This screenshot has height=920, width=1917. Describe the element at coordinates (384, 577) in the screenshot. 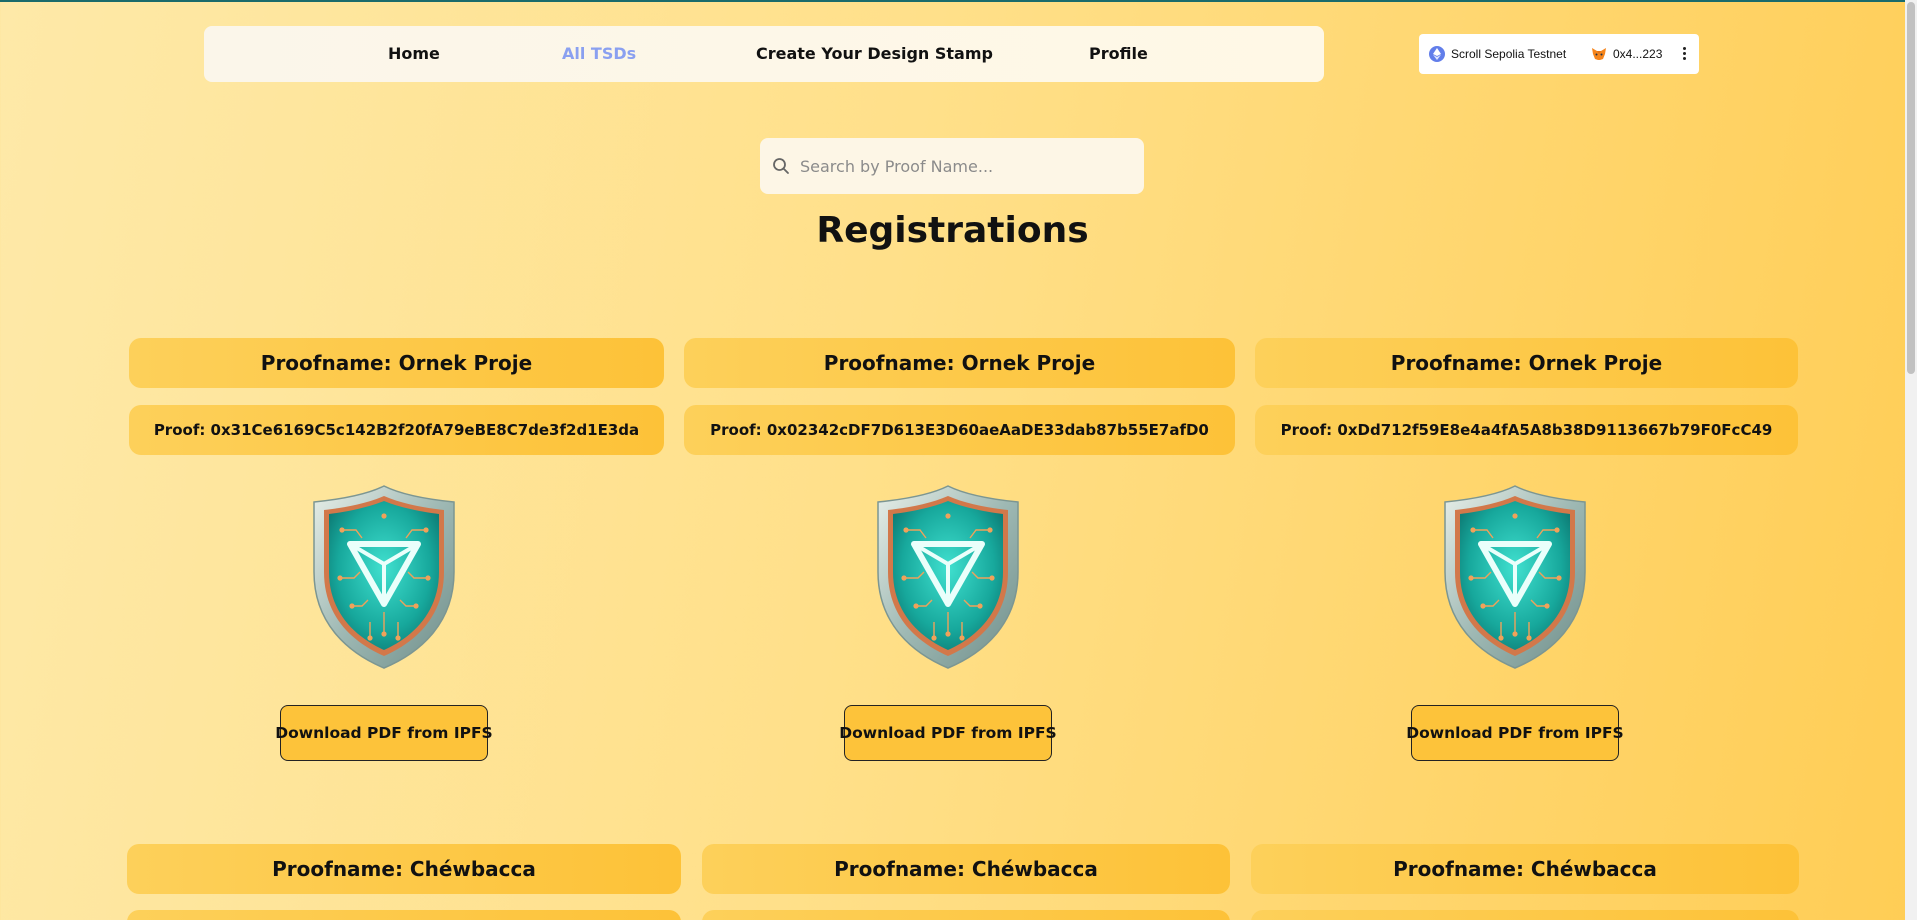

I see `card-1-shield-image` at that location.